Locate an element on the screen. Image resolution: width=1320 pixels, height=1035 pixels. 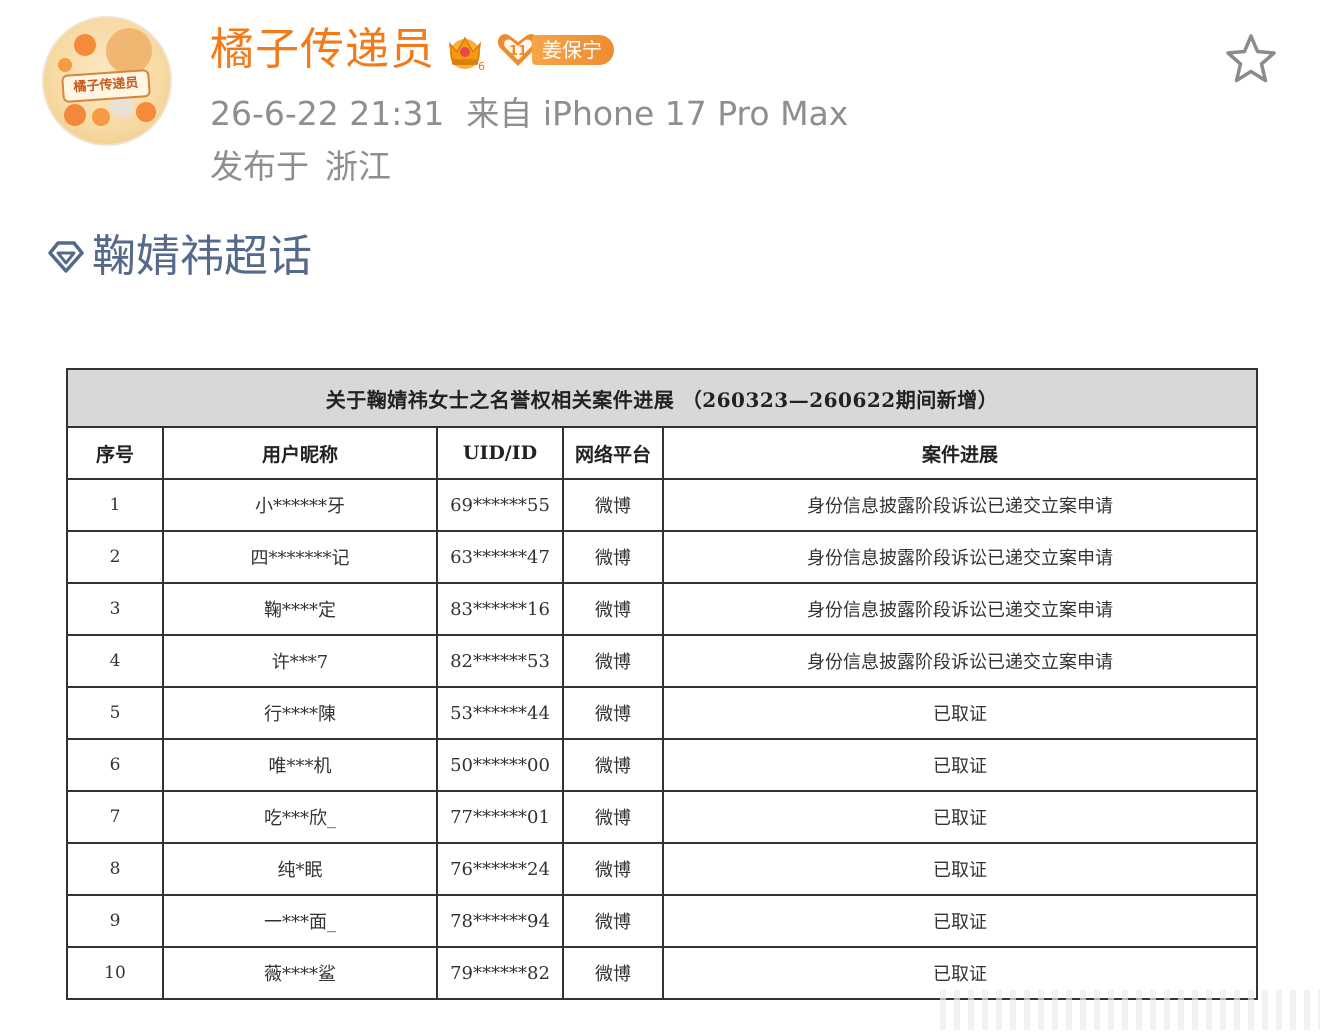
table-header-row: 序号 用户昵称 UID/ID 网络平台 案件进展 is located at coordinates (662, 453).